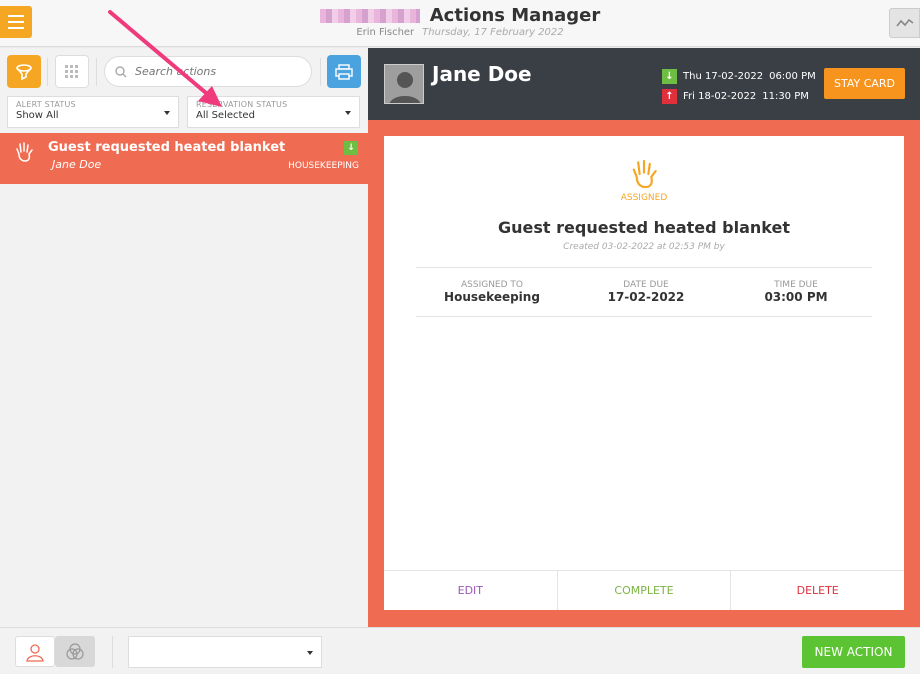 The width and height of the screenshot is (920, 674). Describe the element at coordinates (215, 71) in the screenshot. I see `search-input` at that location.